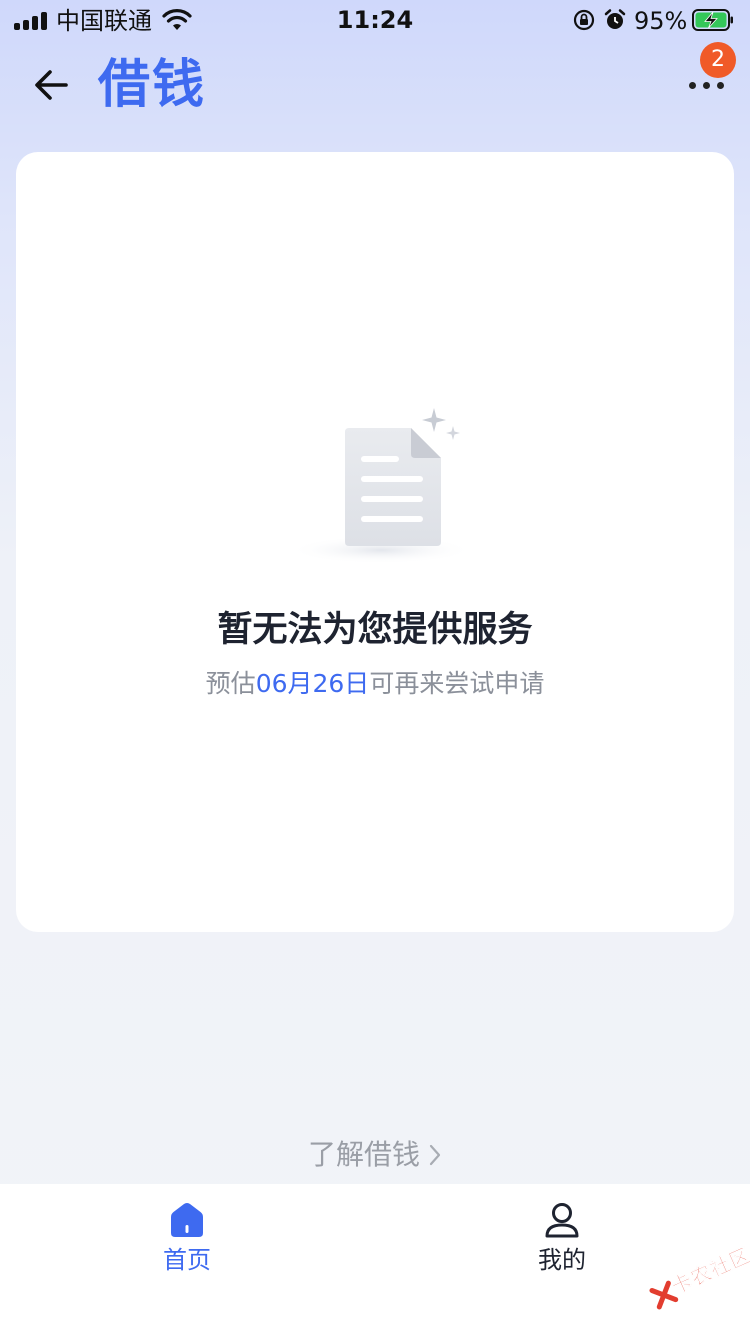 This screenshot has width=750, height=1334. Describe the element at coordinates (692, 85) in the screenshot. I see `more-dots-icon` at that location.